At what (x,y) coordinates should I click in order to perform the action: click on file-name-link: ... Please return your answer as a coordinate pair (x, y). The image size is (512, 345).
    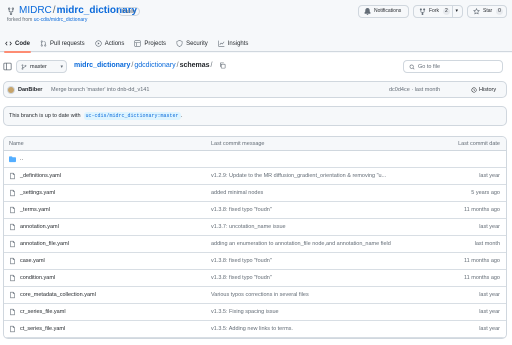
    Looking at the image, I should click on (21, 159).